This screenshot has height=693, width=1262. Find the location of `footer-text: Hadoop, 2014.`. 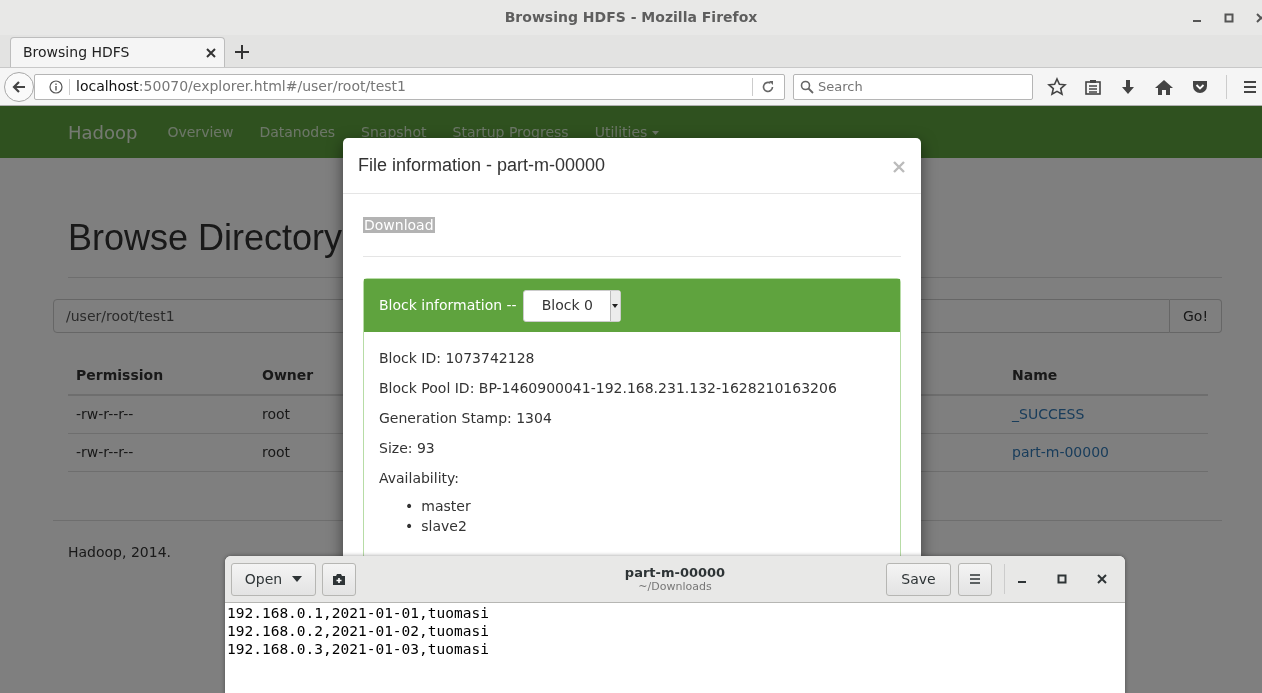

footer-text: Hadoop, 2014. is located at coordinates (120, 553).